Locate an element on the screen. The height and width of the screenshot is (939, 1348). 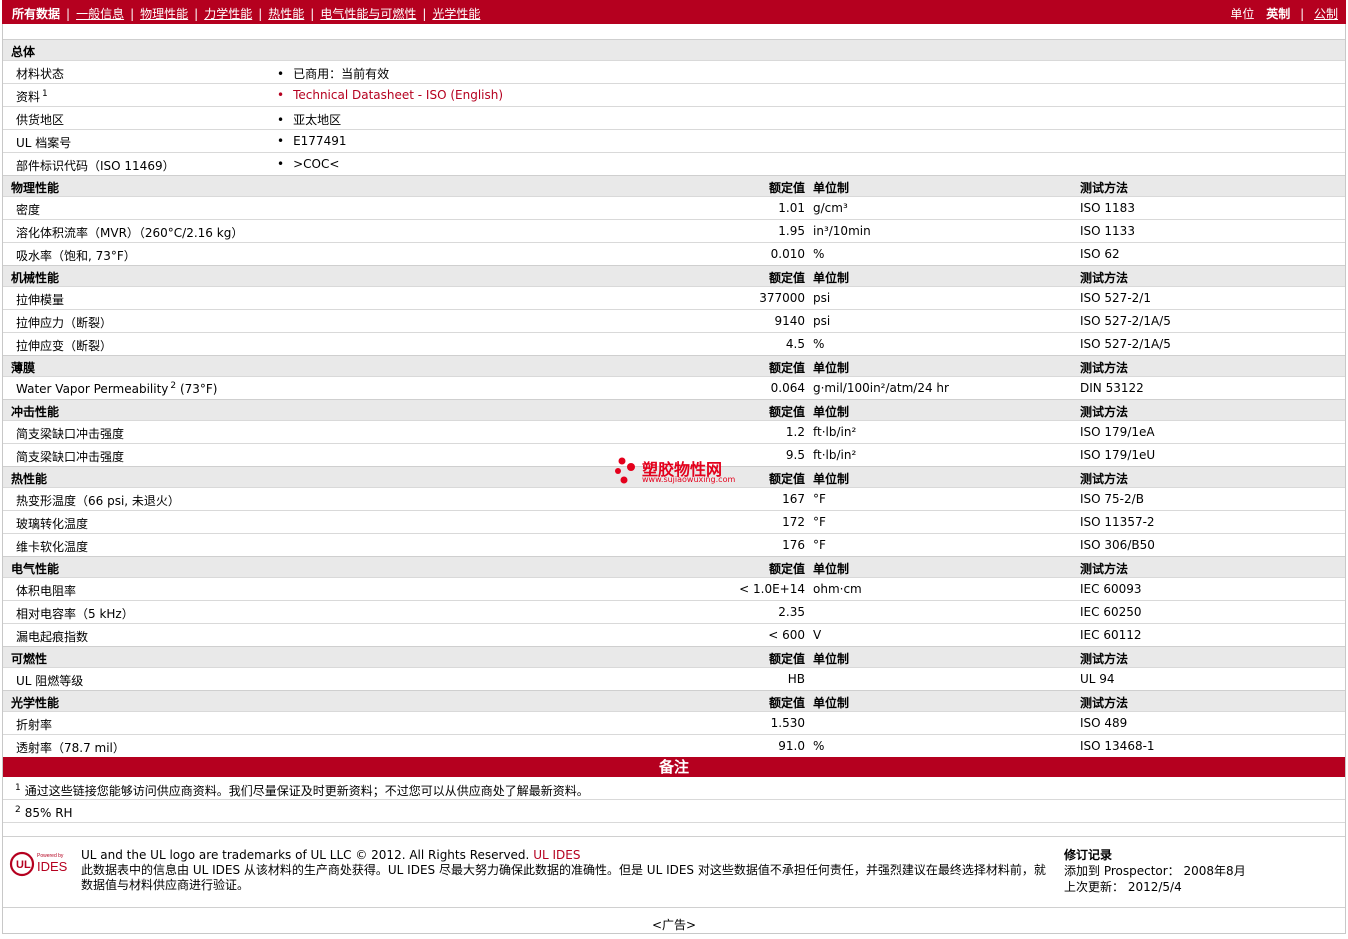
property-label-text: 玻璃转化温度 is located at coordinates (52, 524).